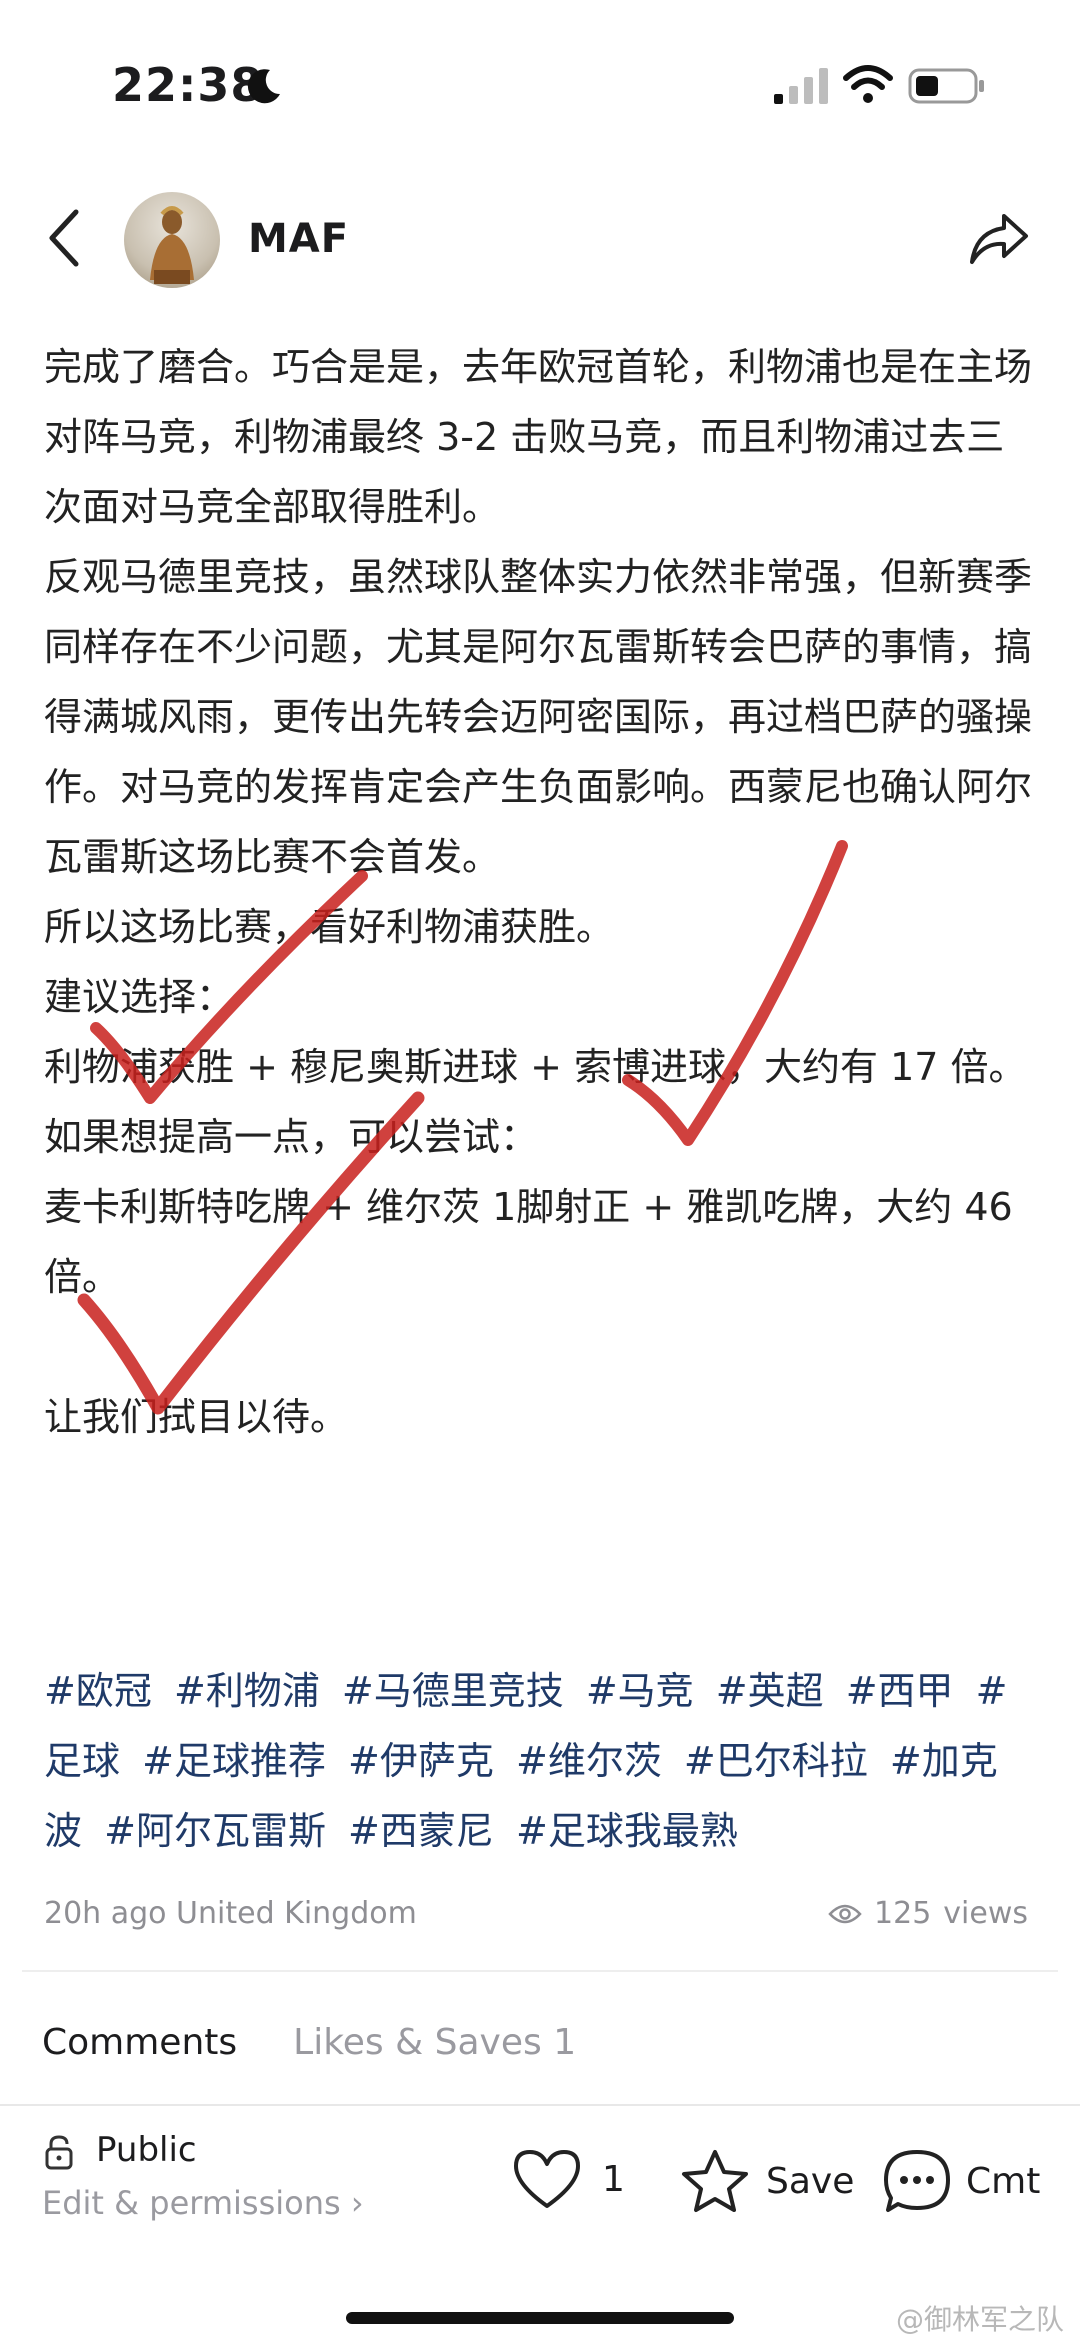  What do you see at coordinates (985, 1913) in the screenshot?
I see `views-label: views` at bounding box center [985, 1913].